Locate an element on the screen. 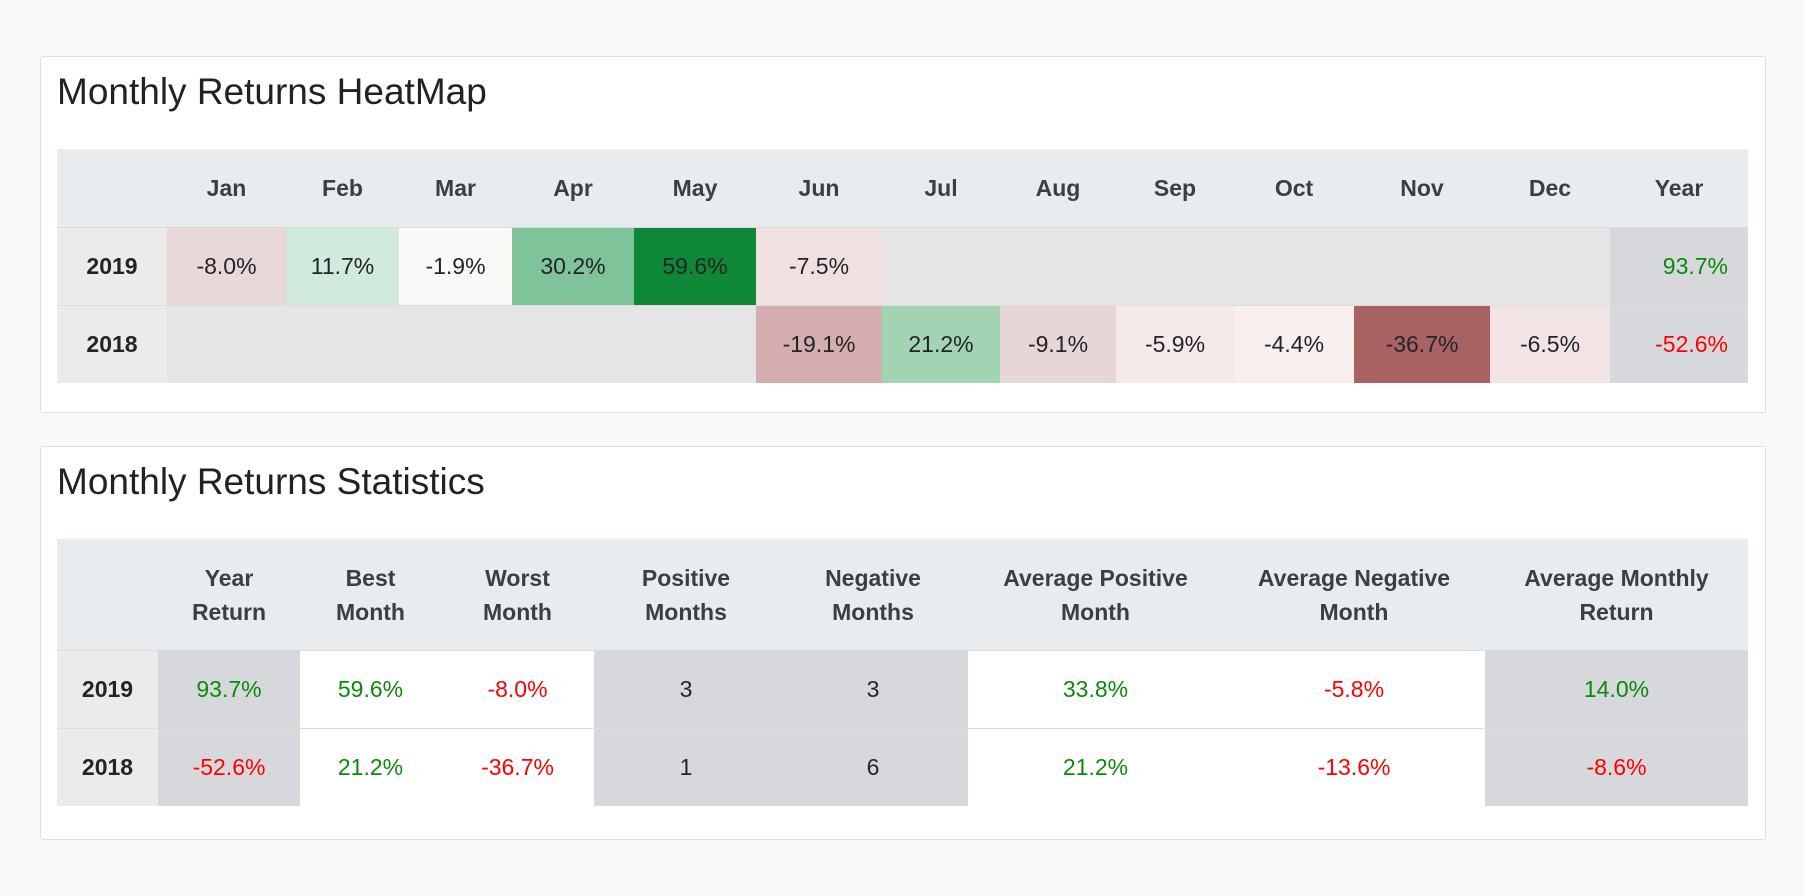 This screenshot has width=1804, height=896. heatmap-corner-header is located at coordinates (112, 188).